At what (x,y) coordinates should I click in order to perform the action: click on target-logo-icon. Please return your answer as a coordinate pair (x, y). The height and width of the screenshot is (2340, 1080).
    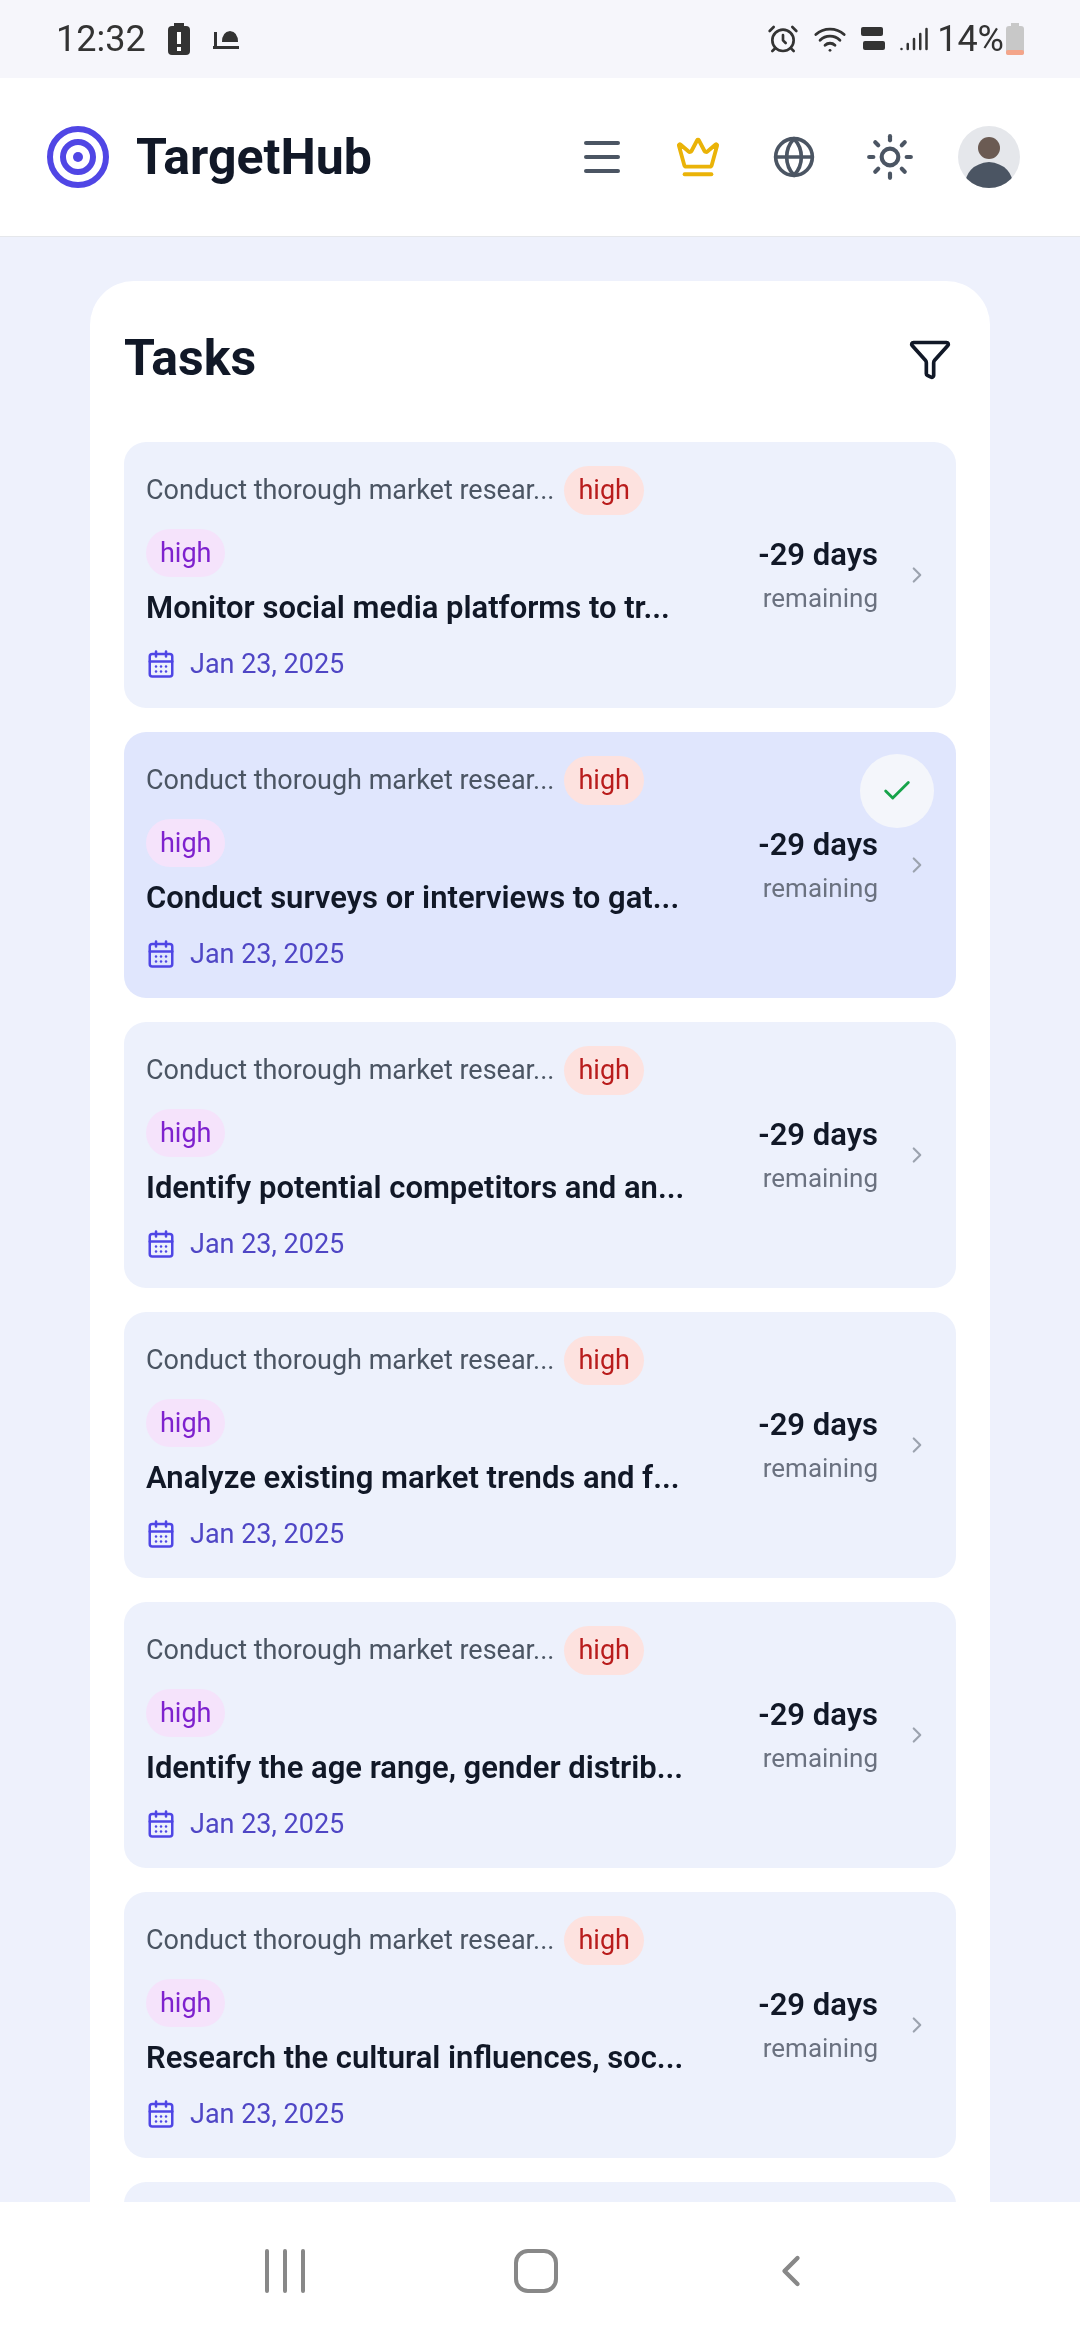
    Looking at the image, I should click on (78, 157).